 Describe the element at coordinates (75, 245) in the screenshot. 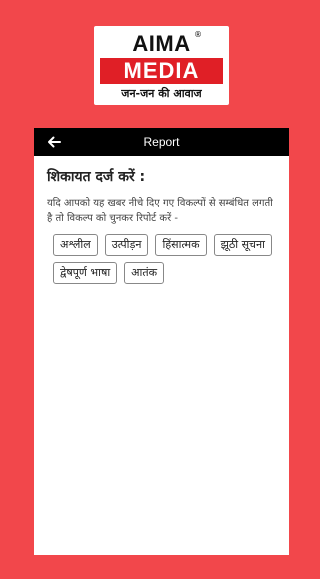

I see `option-obscene: अश्लील` at that location.